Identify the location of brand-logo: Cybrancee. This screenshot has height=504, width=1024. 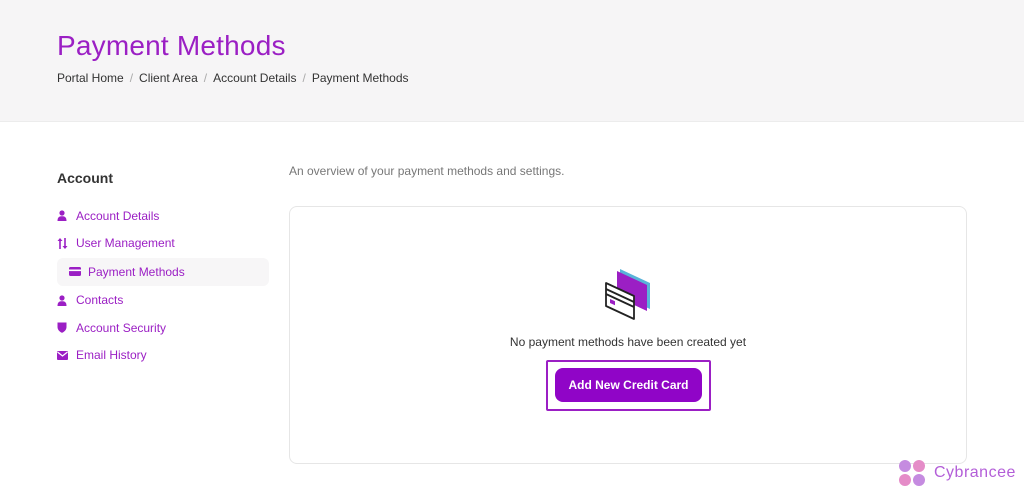
(957, 473).